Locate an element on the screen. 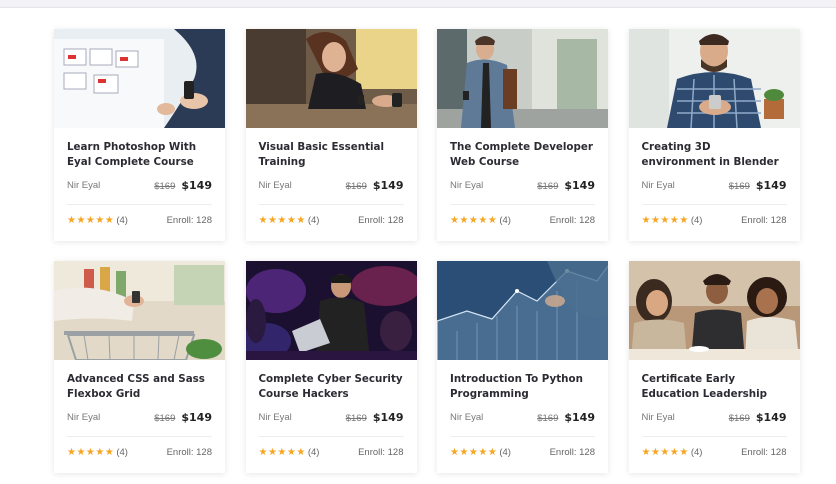 This screenshot has height=484, width=836. course-title: The Complete Developer Web Course is located at coordinates (522, 155).